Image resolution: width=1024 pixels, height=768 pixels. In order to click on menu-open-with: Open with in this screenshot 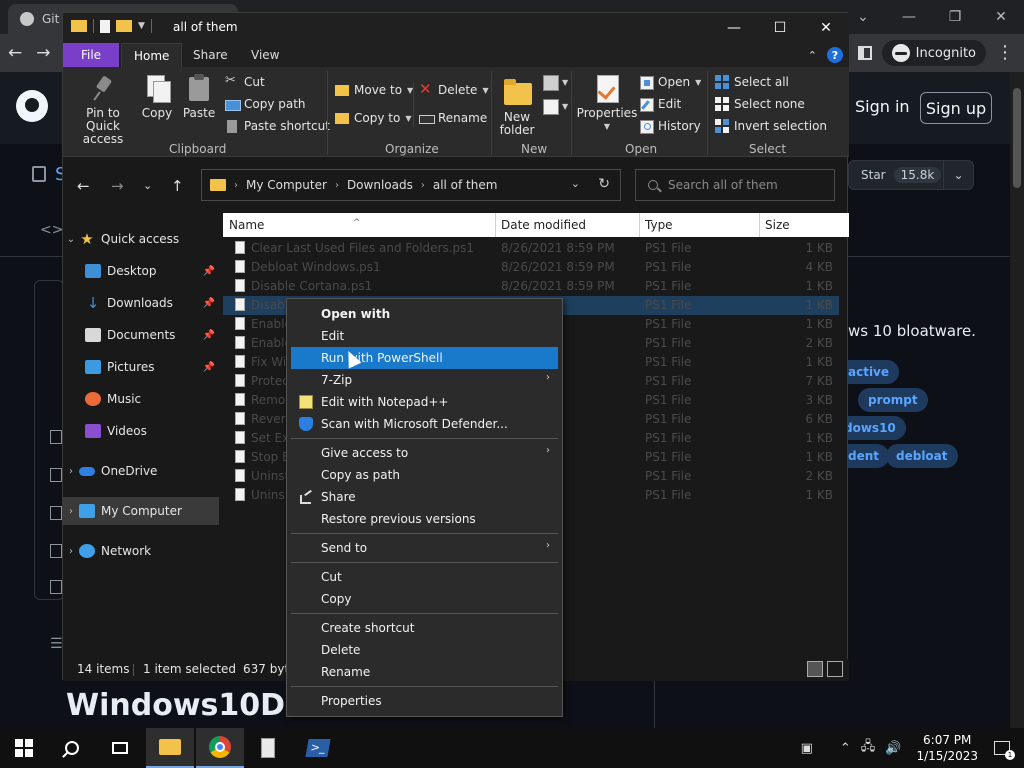, I will do `click(424, 314)`.